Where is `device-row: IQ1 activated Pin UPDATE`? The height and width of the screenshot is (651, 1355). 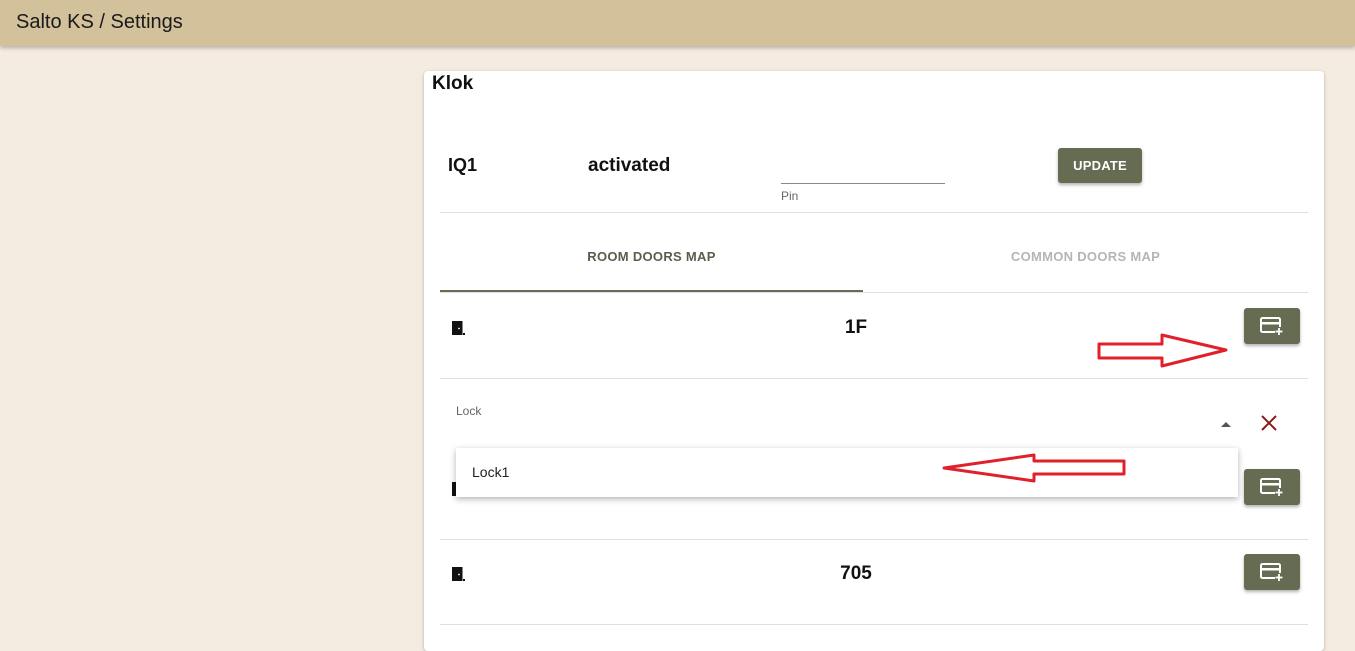 device-row: IQ1 activated Pin UPDATE is located at coordinates (874, 177).